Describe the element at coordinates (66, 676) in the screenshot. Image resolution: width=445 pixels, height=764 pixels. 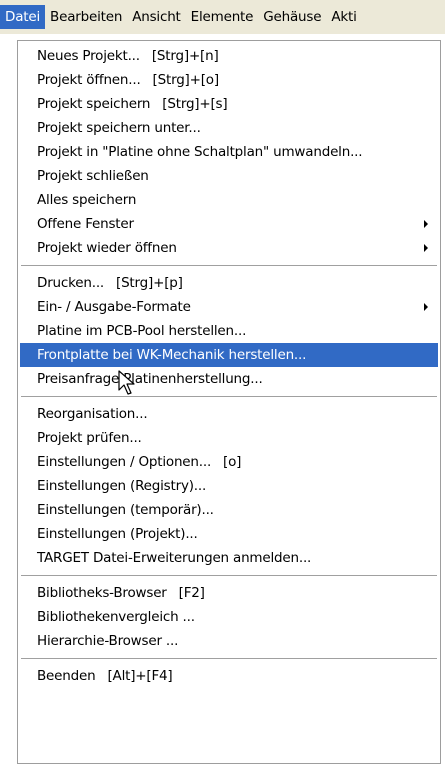
I see `menu-item-label: Beenden` at that location.